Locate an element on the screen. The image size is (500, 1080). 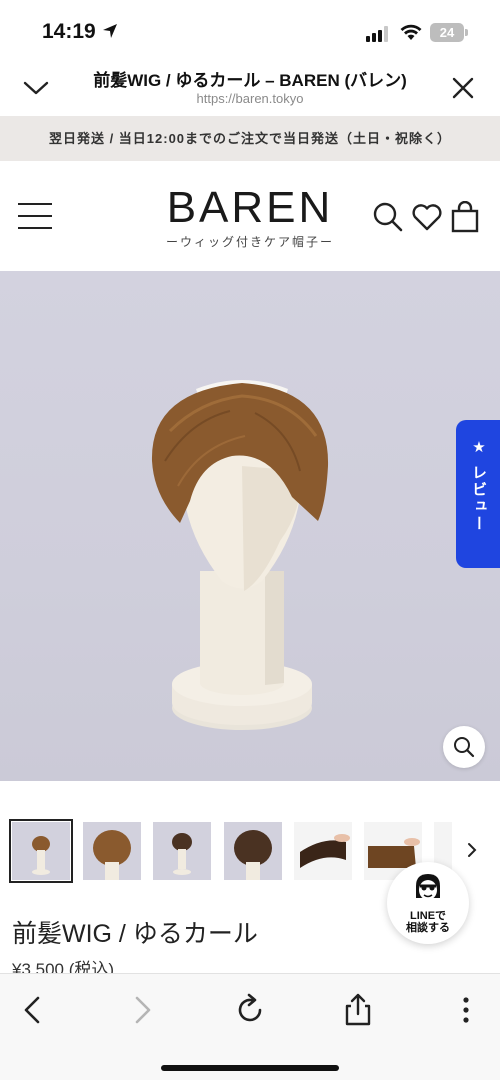
chevron-right-icon is located at coordinates (472, 850).